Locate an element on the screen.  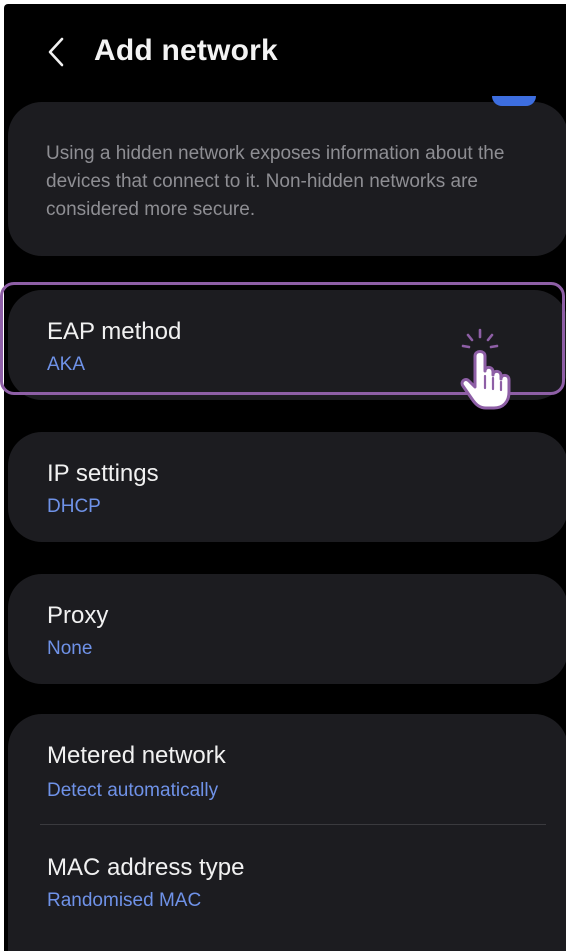
app-header: Add network is located at coordinates (285, 52).